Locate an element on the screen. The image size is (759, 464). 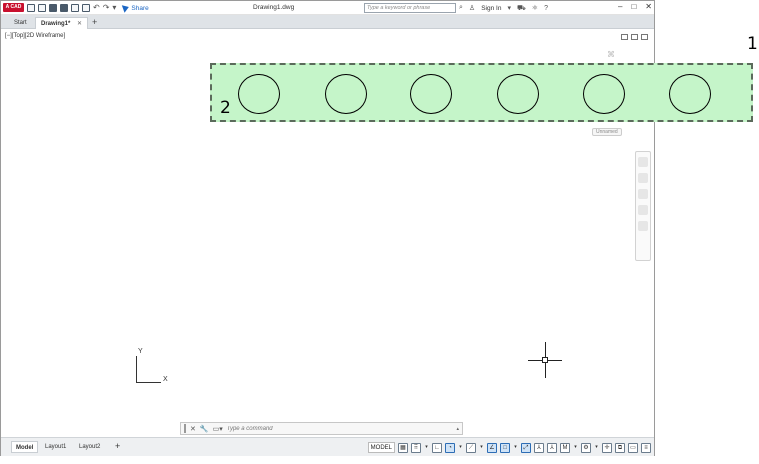
window-controls: – □ ✕ is located at coordinates (635, 6).